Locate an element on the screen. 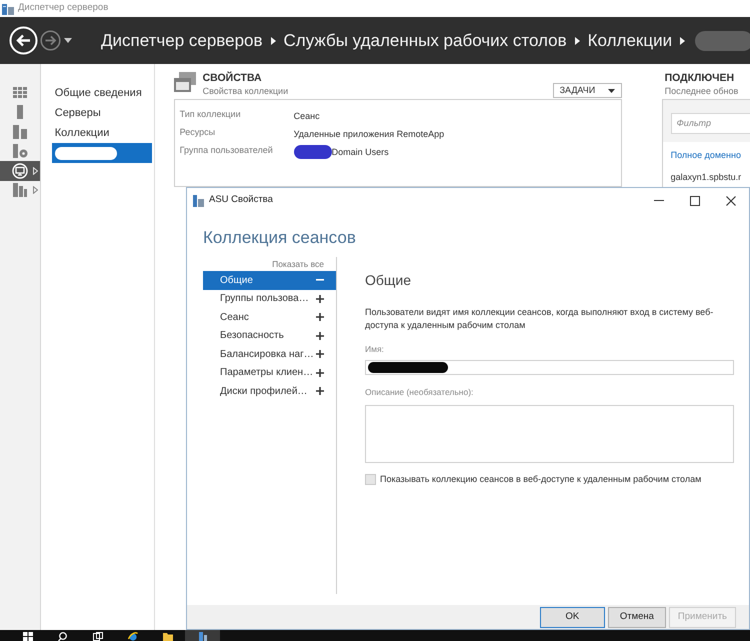  property-value: Domain Users is located at coordinates (360, 152).